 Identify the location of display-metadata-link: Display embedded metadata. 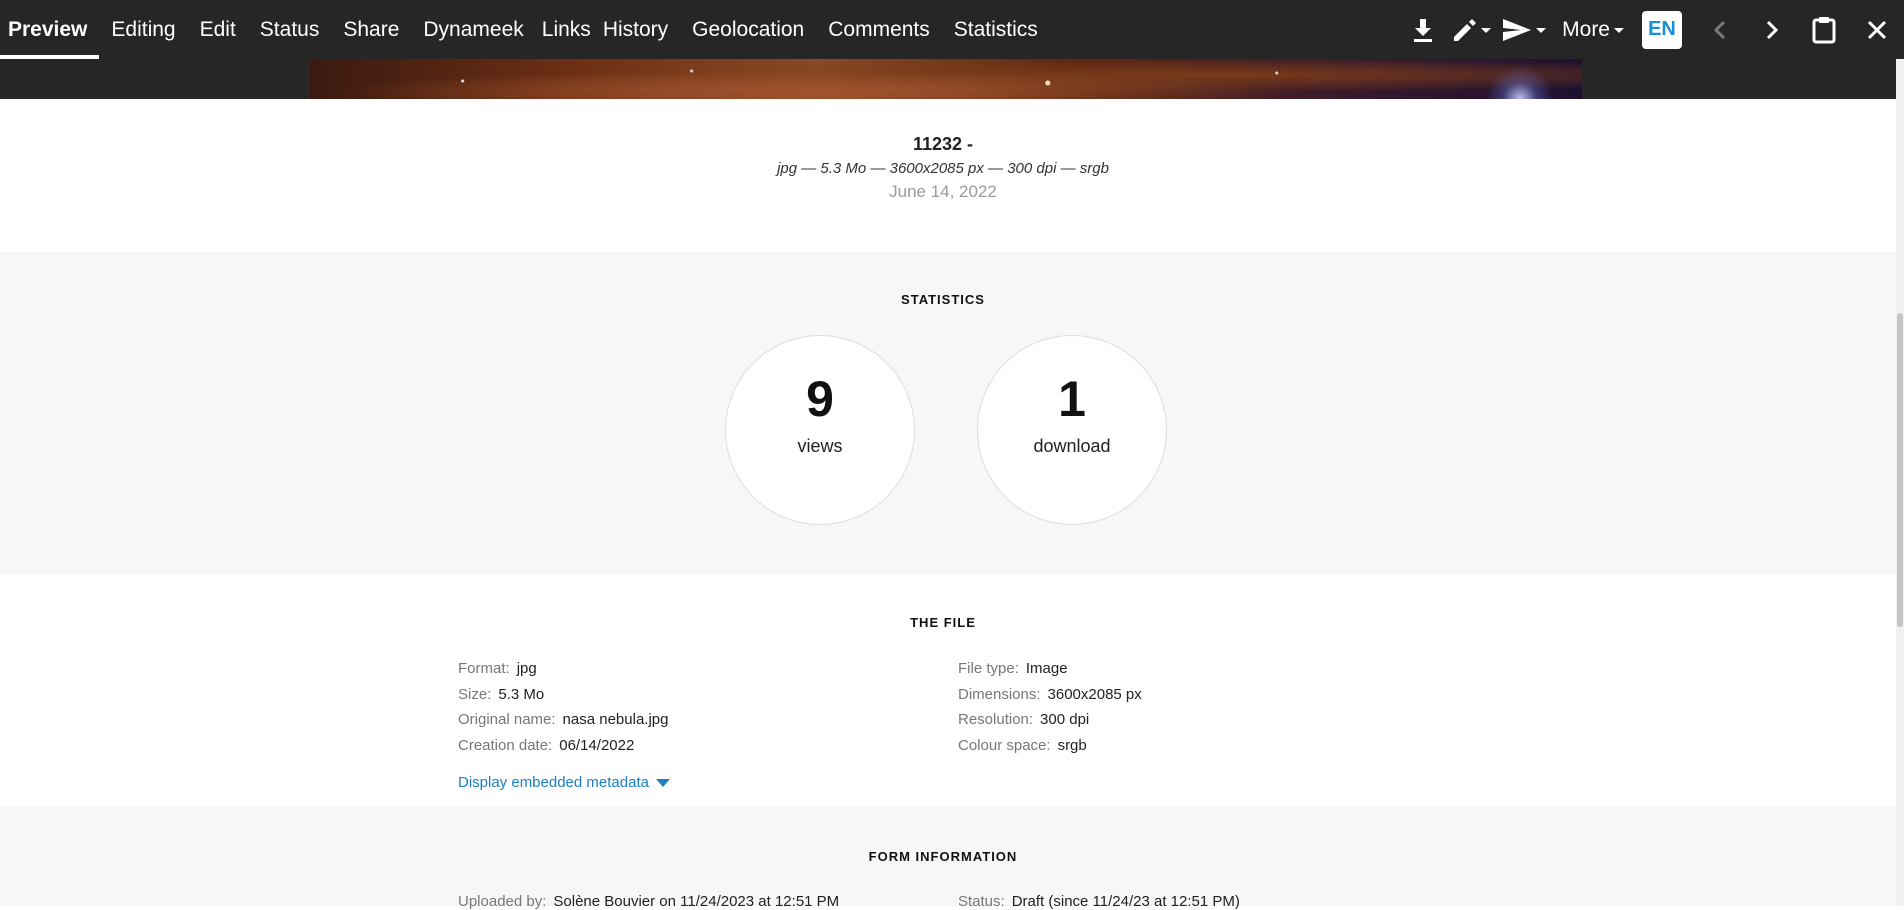
(564, 782).